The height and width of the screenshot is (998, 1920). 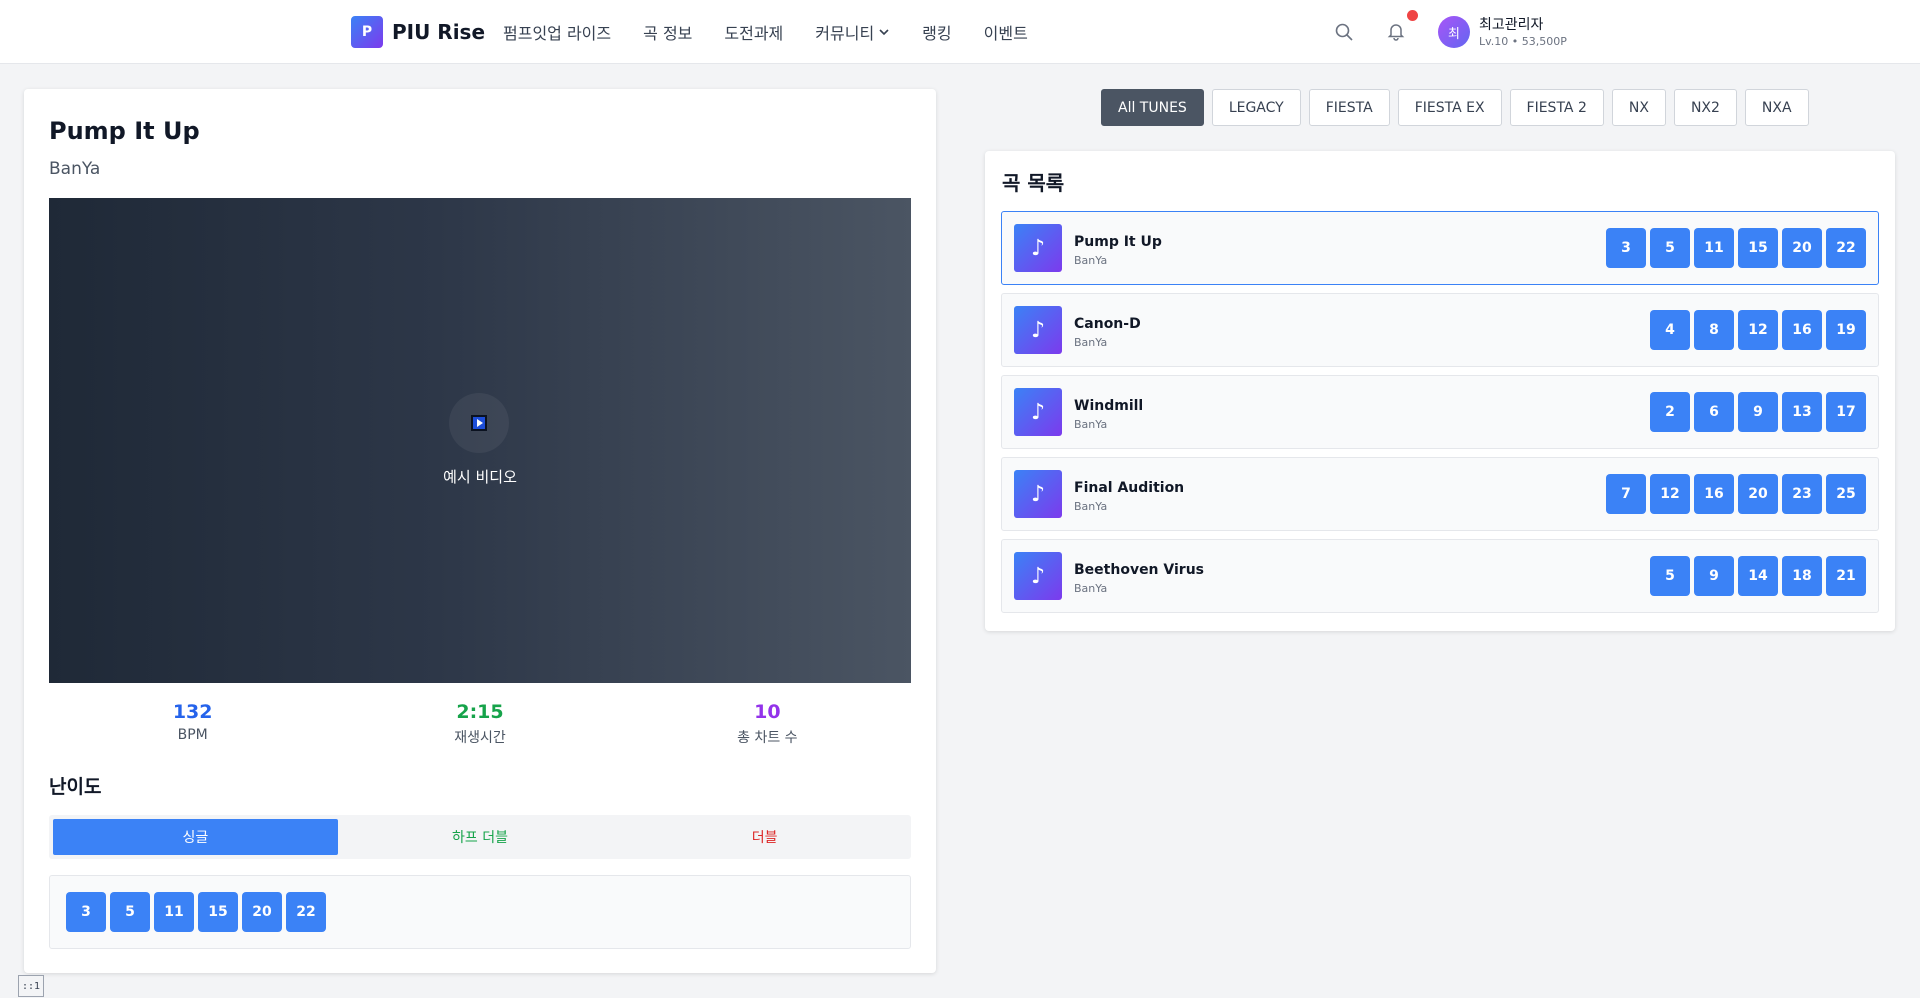 I want to click on nav-item-community: 커뮤니티, so click(x=852, y=32).